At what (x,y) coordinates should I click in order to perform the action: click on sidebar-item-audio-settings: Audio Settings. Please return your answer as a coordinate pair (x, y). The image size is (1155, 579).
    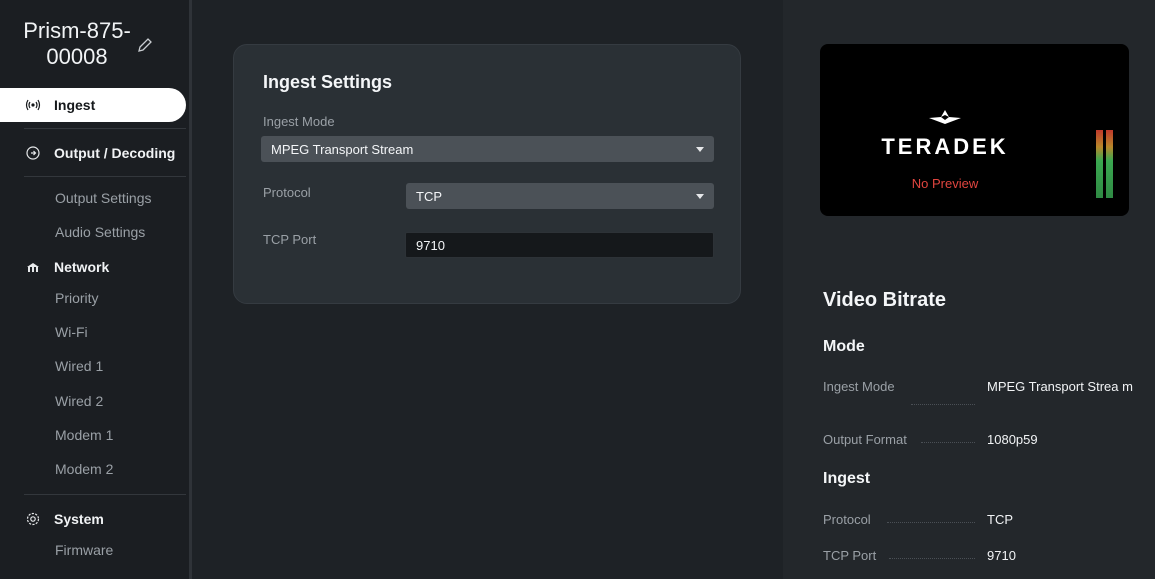
    Looking at the image, I should click on (100, 232).